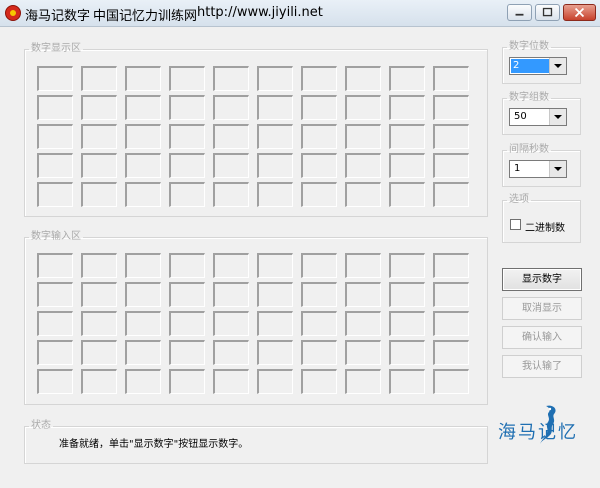 The height and width of the screenshot is (488, 600). What do you see at coordinates (529, 97) in the screenshot?
I see `group-count-label: 数字组数` at bounding box center [529, 97].